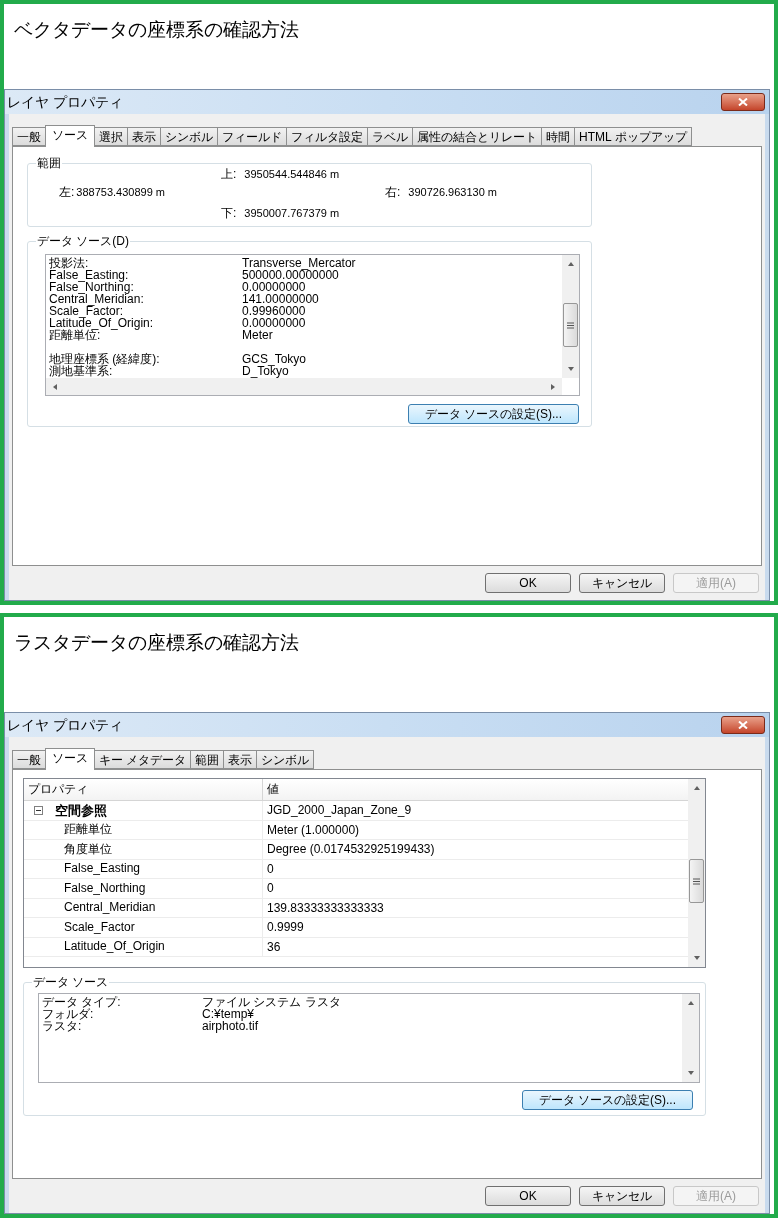  Describe the element at coordinates (114, 947) in the screenshot. I see `property-label: Latitude_Of_Origin` at that location.